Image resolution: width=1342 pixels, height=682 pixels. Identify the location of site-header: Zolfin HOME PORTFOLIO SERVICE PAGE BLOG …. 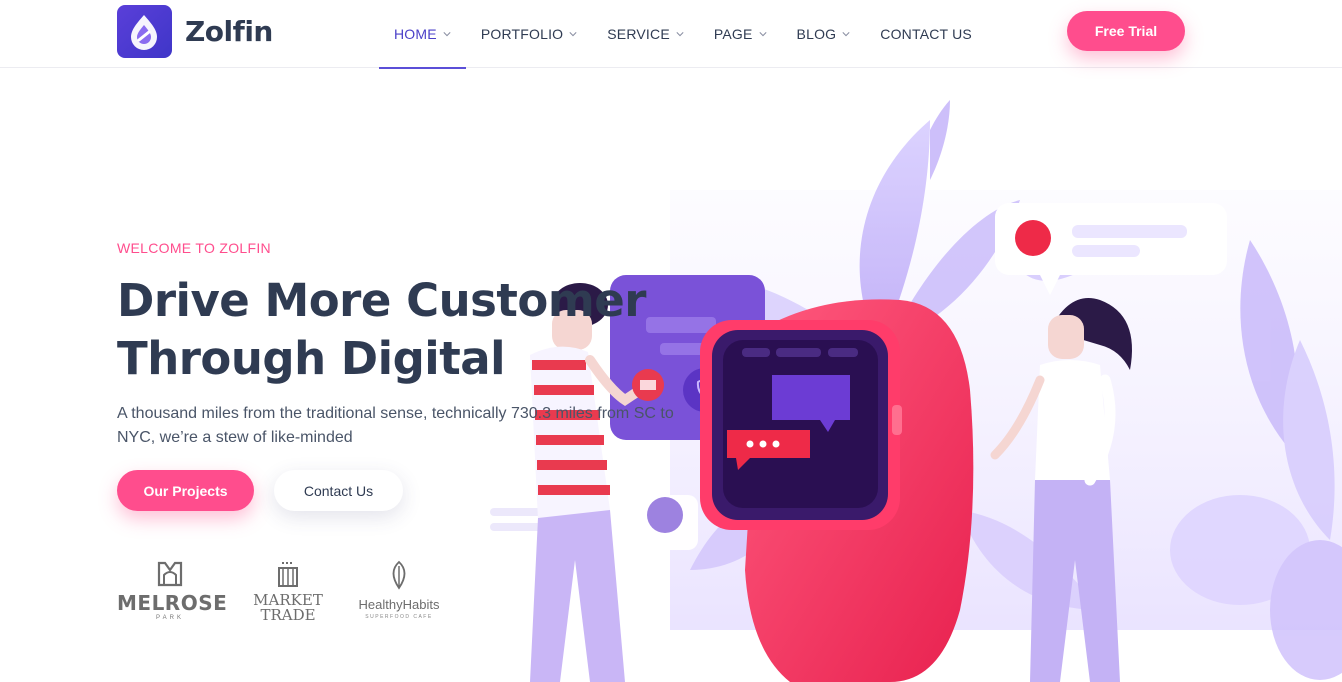
(671, 34).